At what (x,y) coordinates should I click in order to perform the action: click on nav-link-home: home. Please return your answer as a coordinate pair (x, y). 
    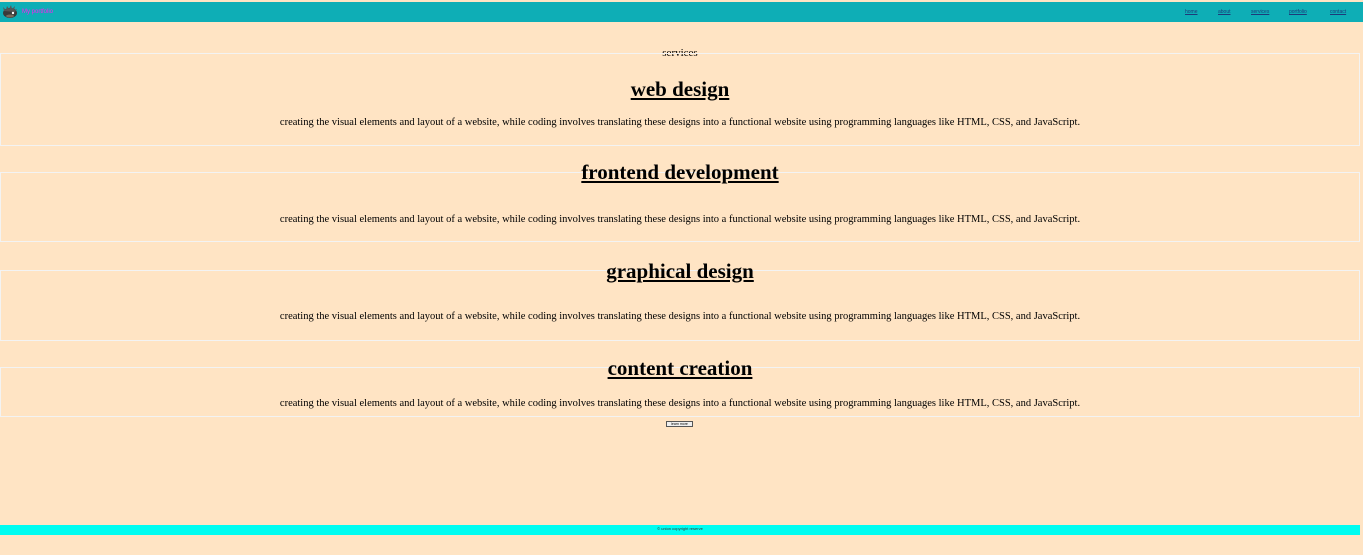
    Looking at the image, I should click on (1191, 12).